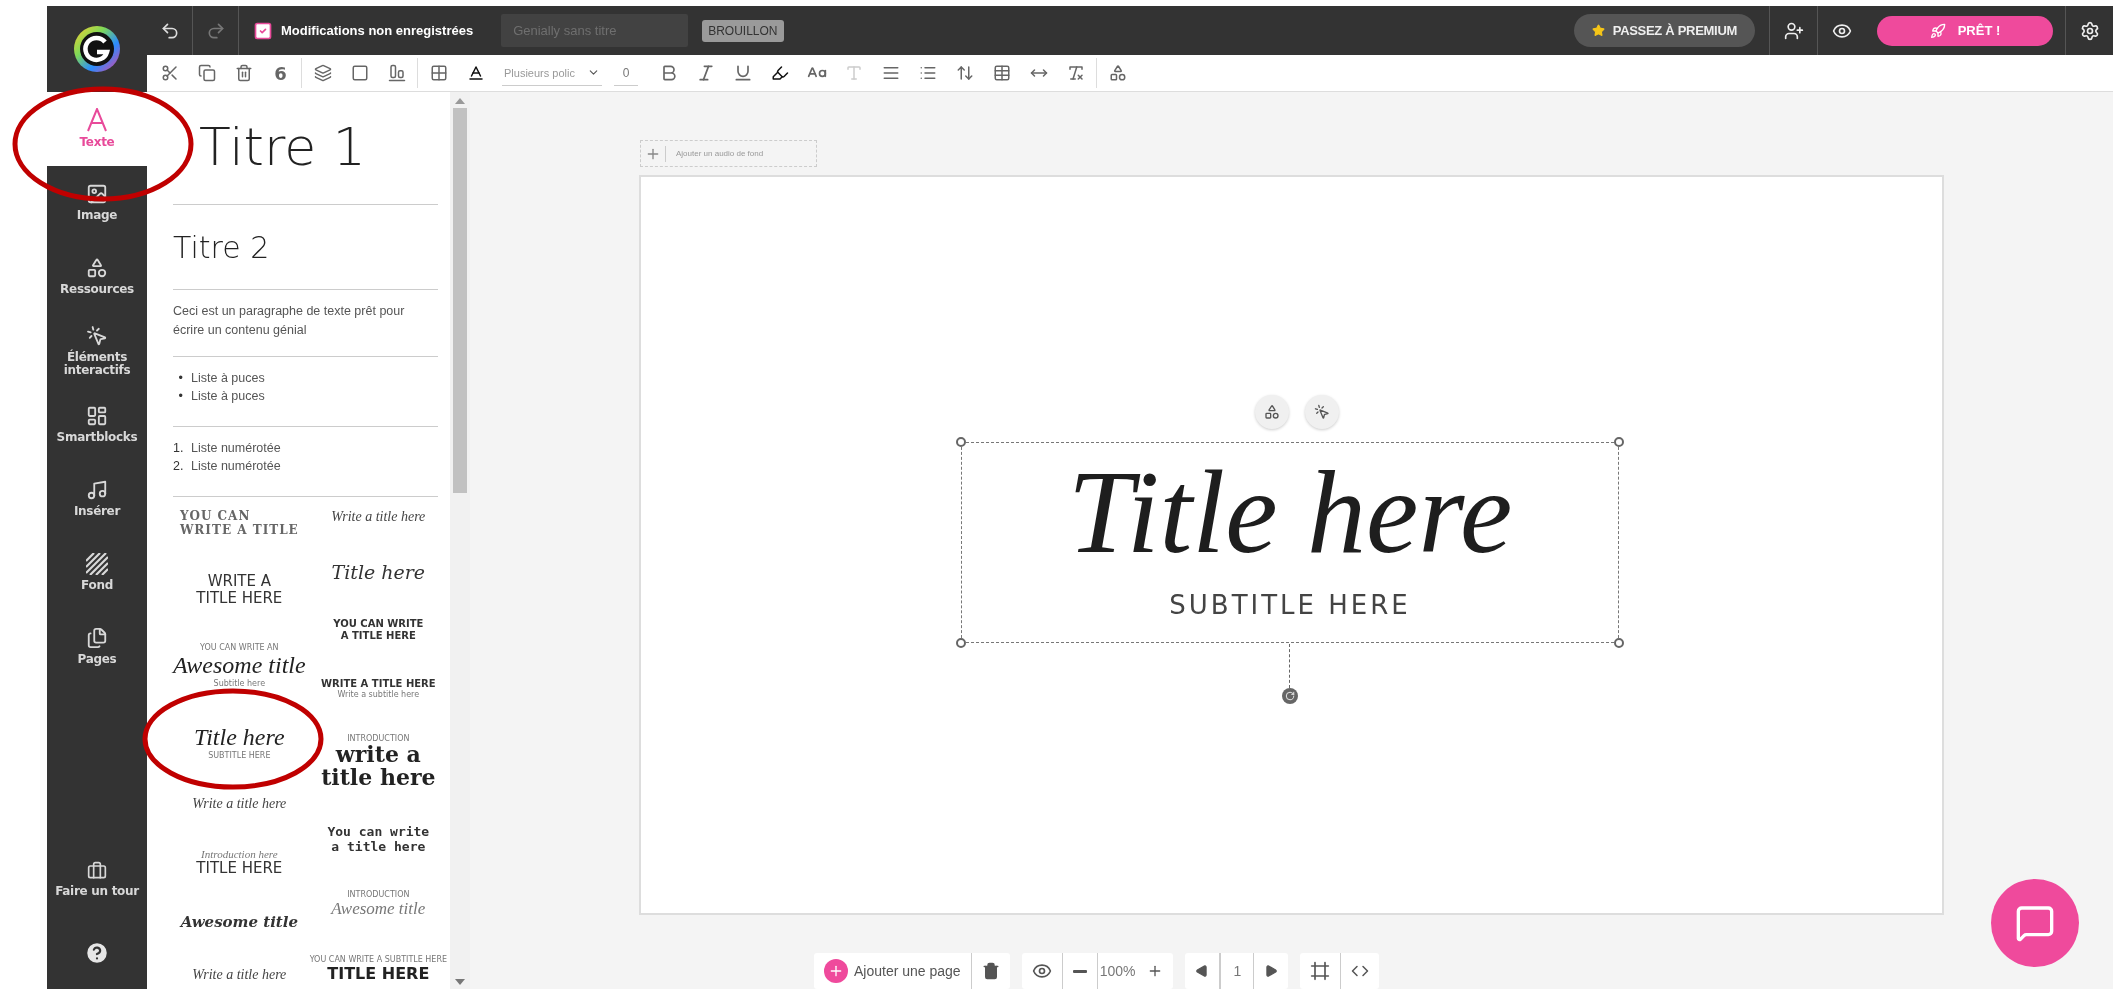  What do you see at coordinates (779, 73) in the screenshot?
I see `highlighter-icon` at bounding box center [779, 73].